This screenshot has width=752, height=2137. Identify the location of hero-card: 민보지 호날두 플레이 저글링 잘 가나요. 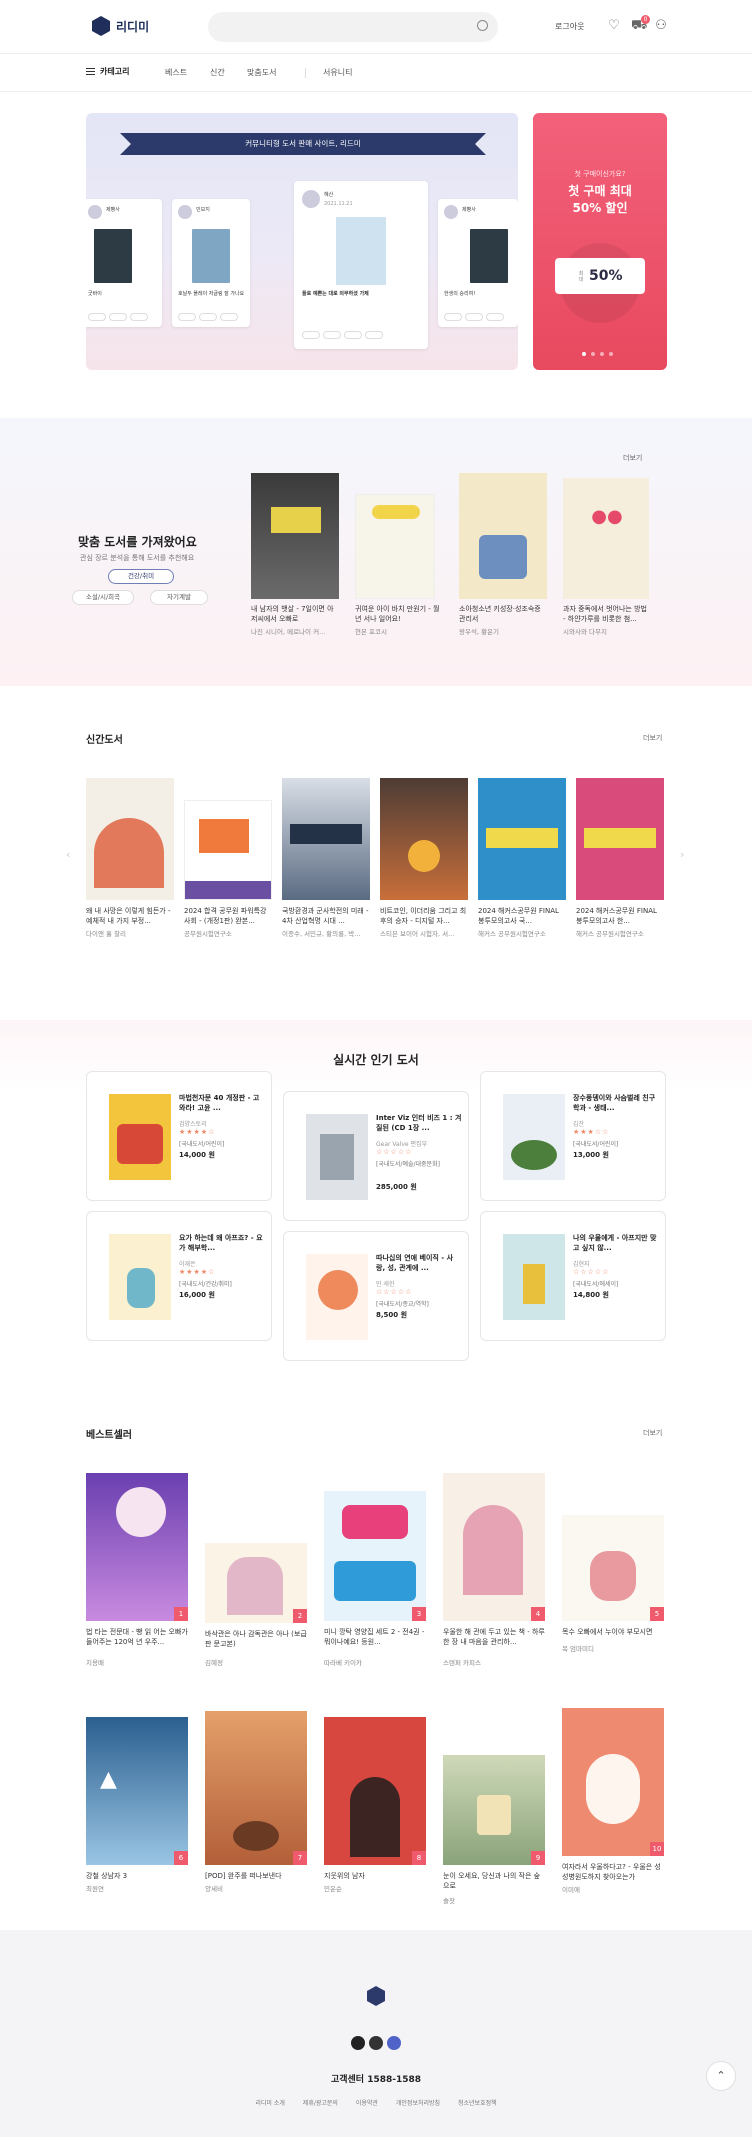
(211, 263).